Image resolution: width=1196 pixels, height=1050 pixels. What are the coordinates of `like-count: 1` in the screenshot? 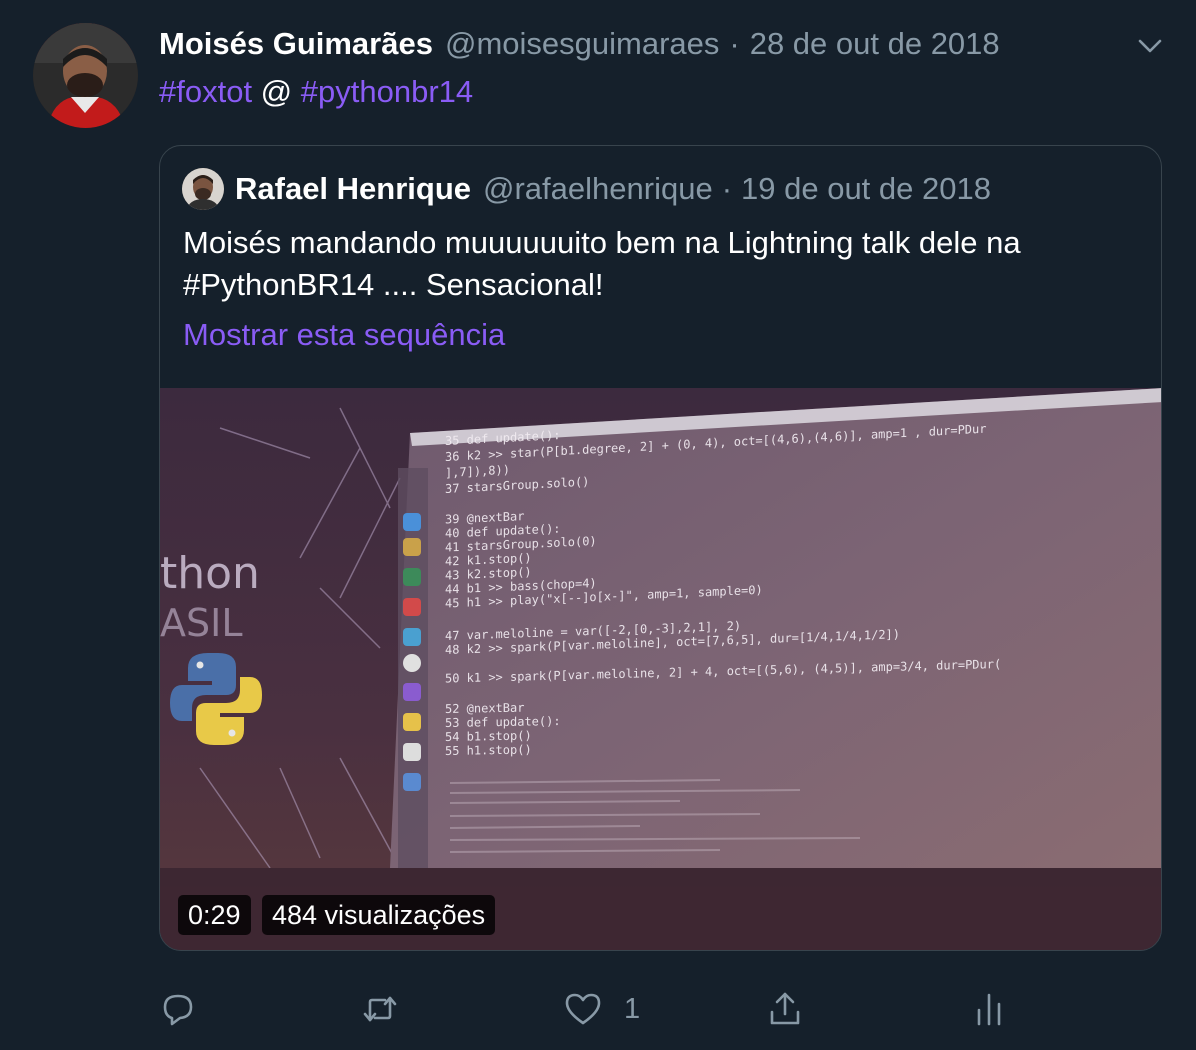 It's located at (632, 1008).